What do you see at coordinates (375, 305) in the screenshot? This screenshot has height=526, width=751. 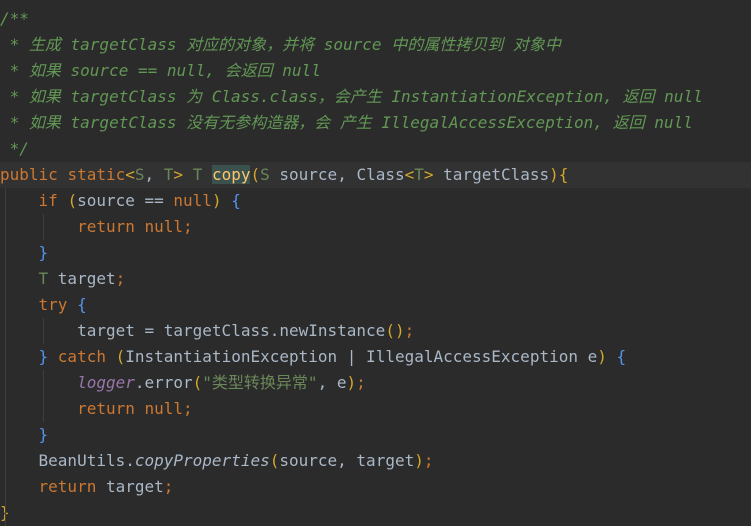 I see `code-line: try {` at bounding box center [375, 305].